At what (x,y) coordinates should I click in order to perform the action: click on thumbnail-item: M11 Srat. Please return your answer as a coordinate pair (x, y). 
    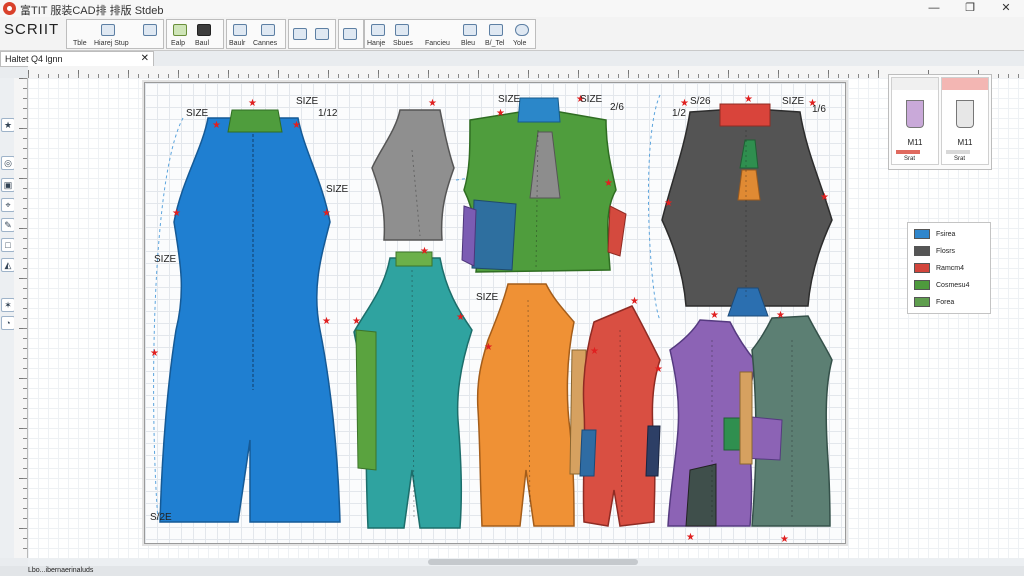
    Looking at the image, I should click on (915, 121).